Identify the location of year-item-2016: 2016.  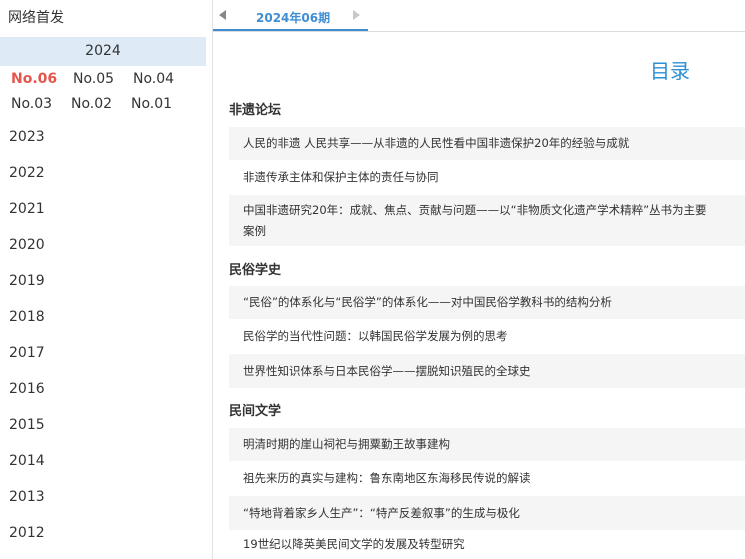
(27, 389).